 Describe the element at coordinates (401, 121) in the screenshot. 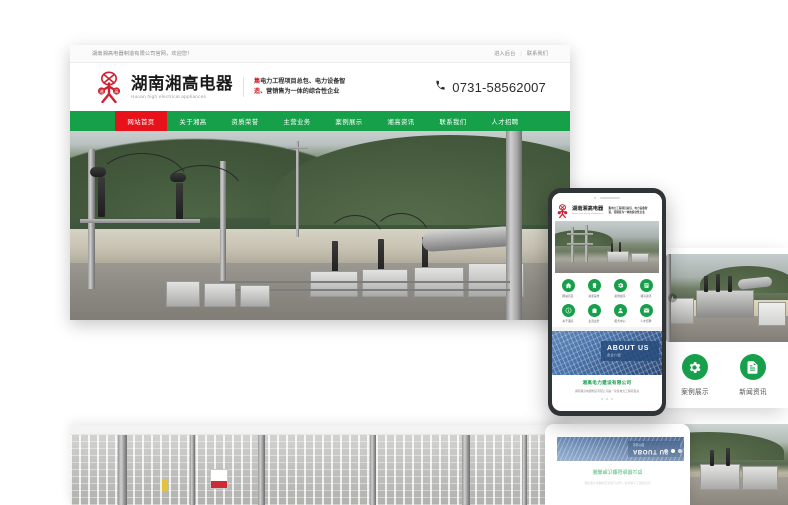

I see `nav-item-news: 湘高资讯` at that location.